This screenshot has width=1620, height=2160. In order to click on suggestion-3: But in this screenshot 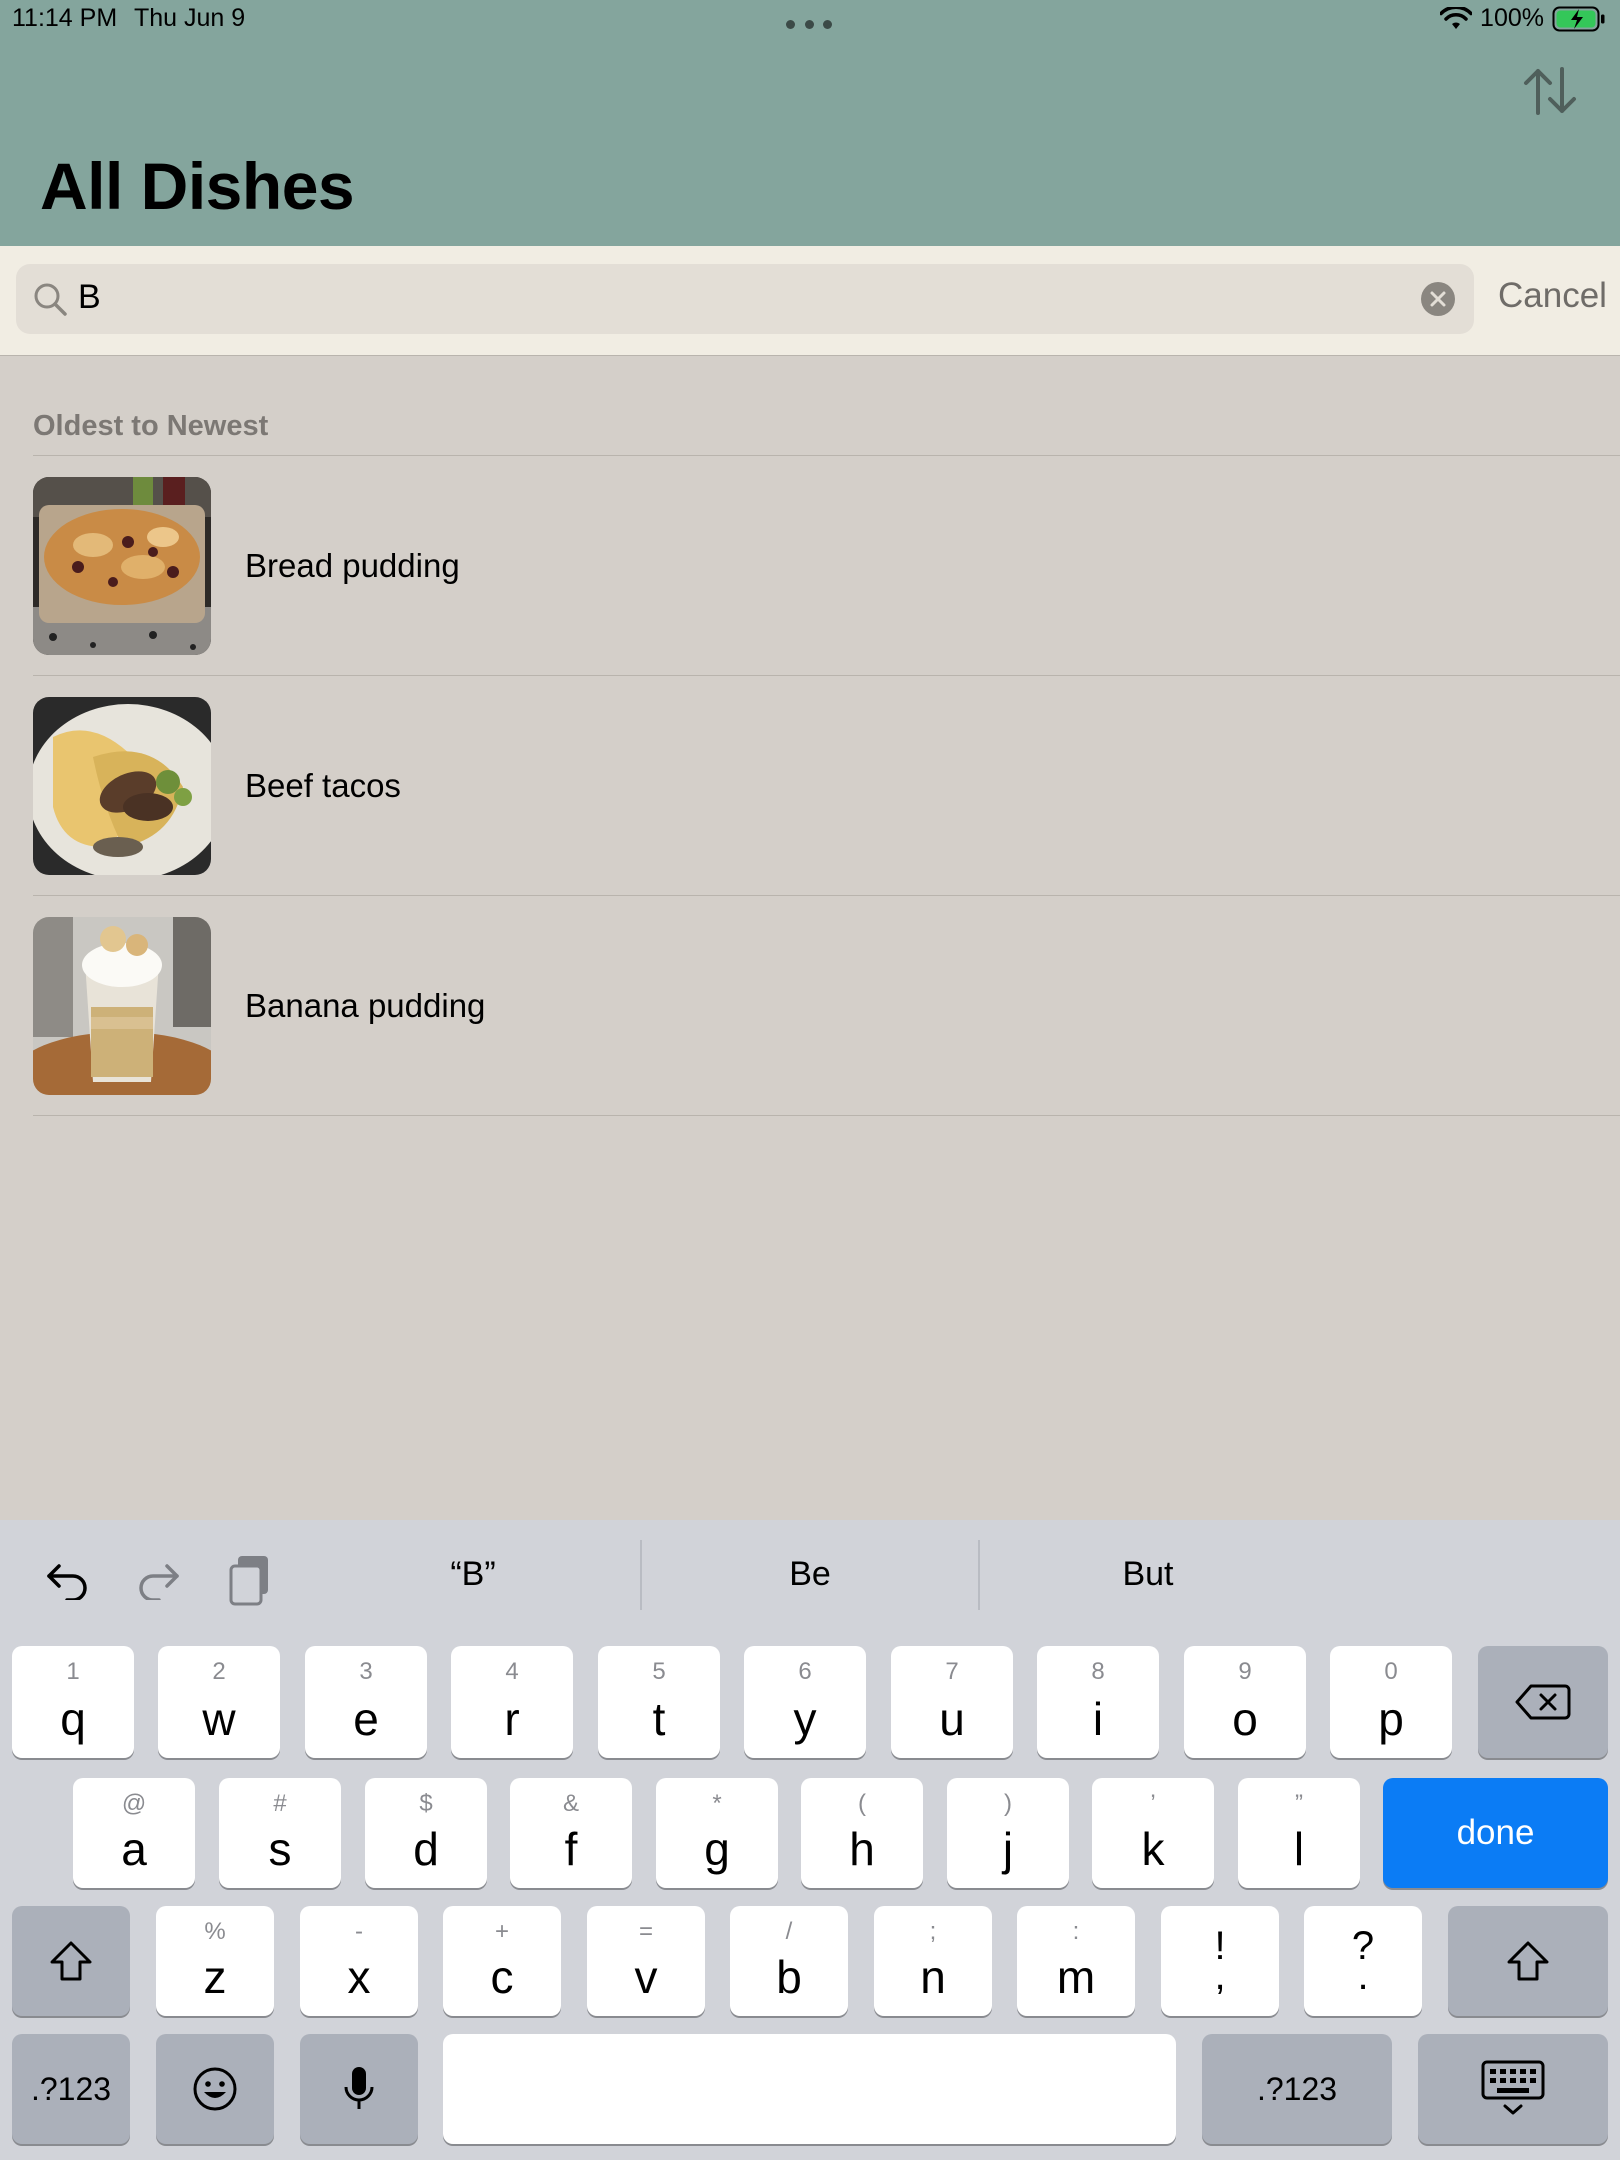, I will do `click(1148, 1574)`.